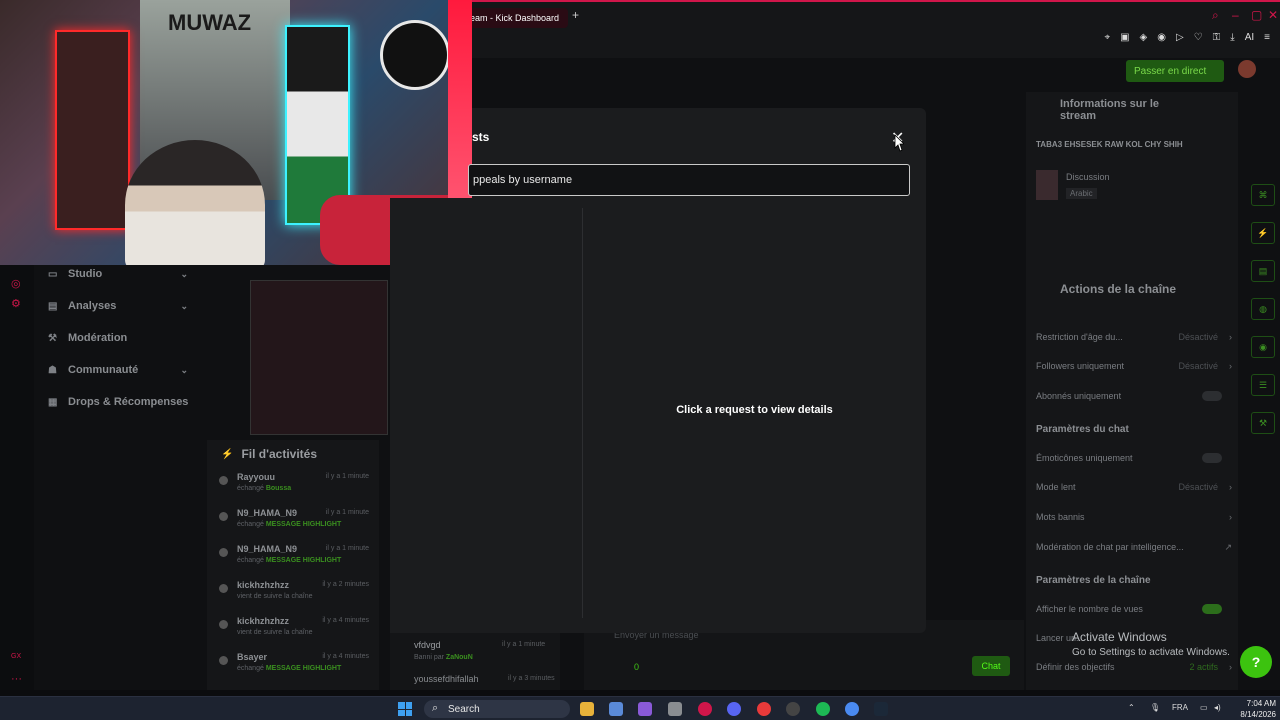  I want to click on new-tab-button: +, so click(575, 15).